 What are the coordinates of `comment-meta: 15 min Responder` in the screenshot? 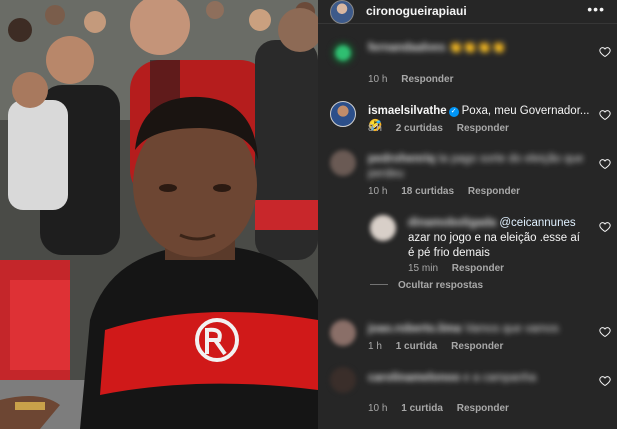 It's located at (461, 268).